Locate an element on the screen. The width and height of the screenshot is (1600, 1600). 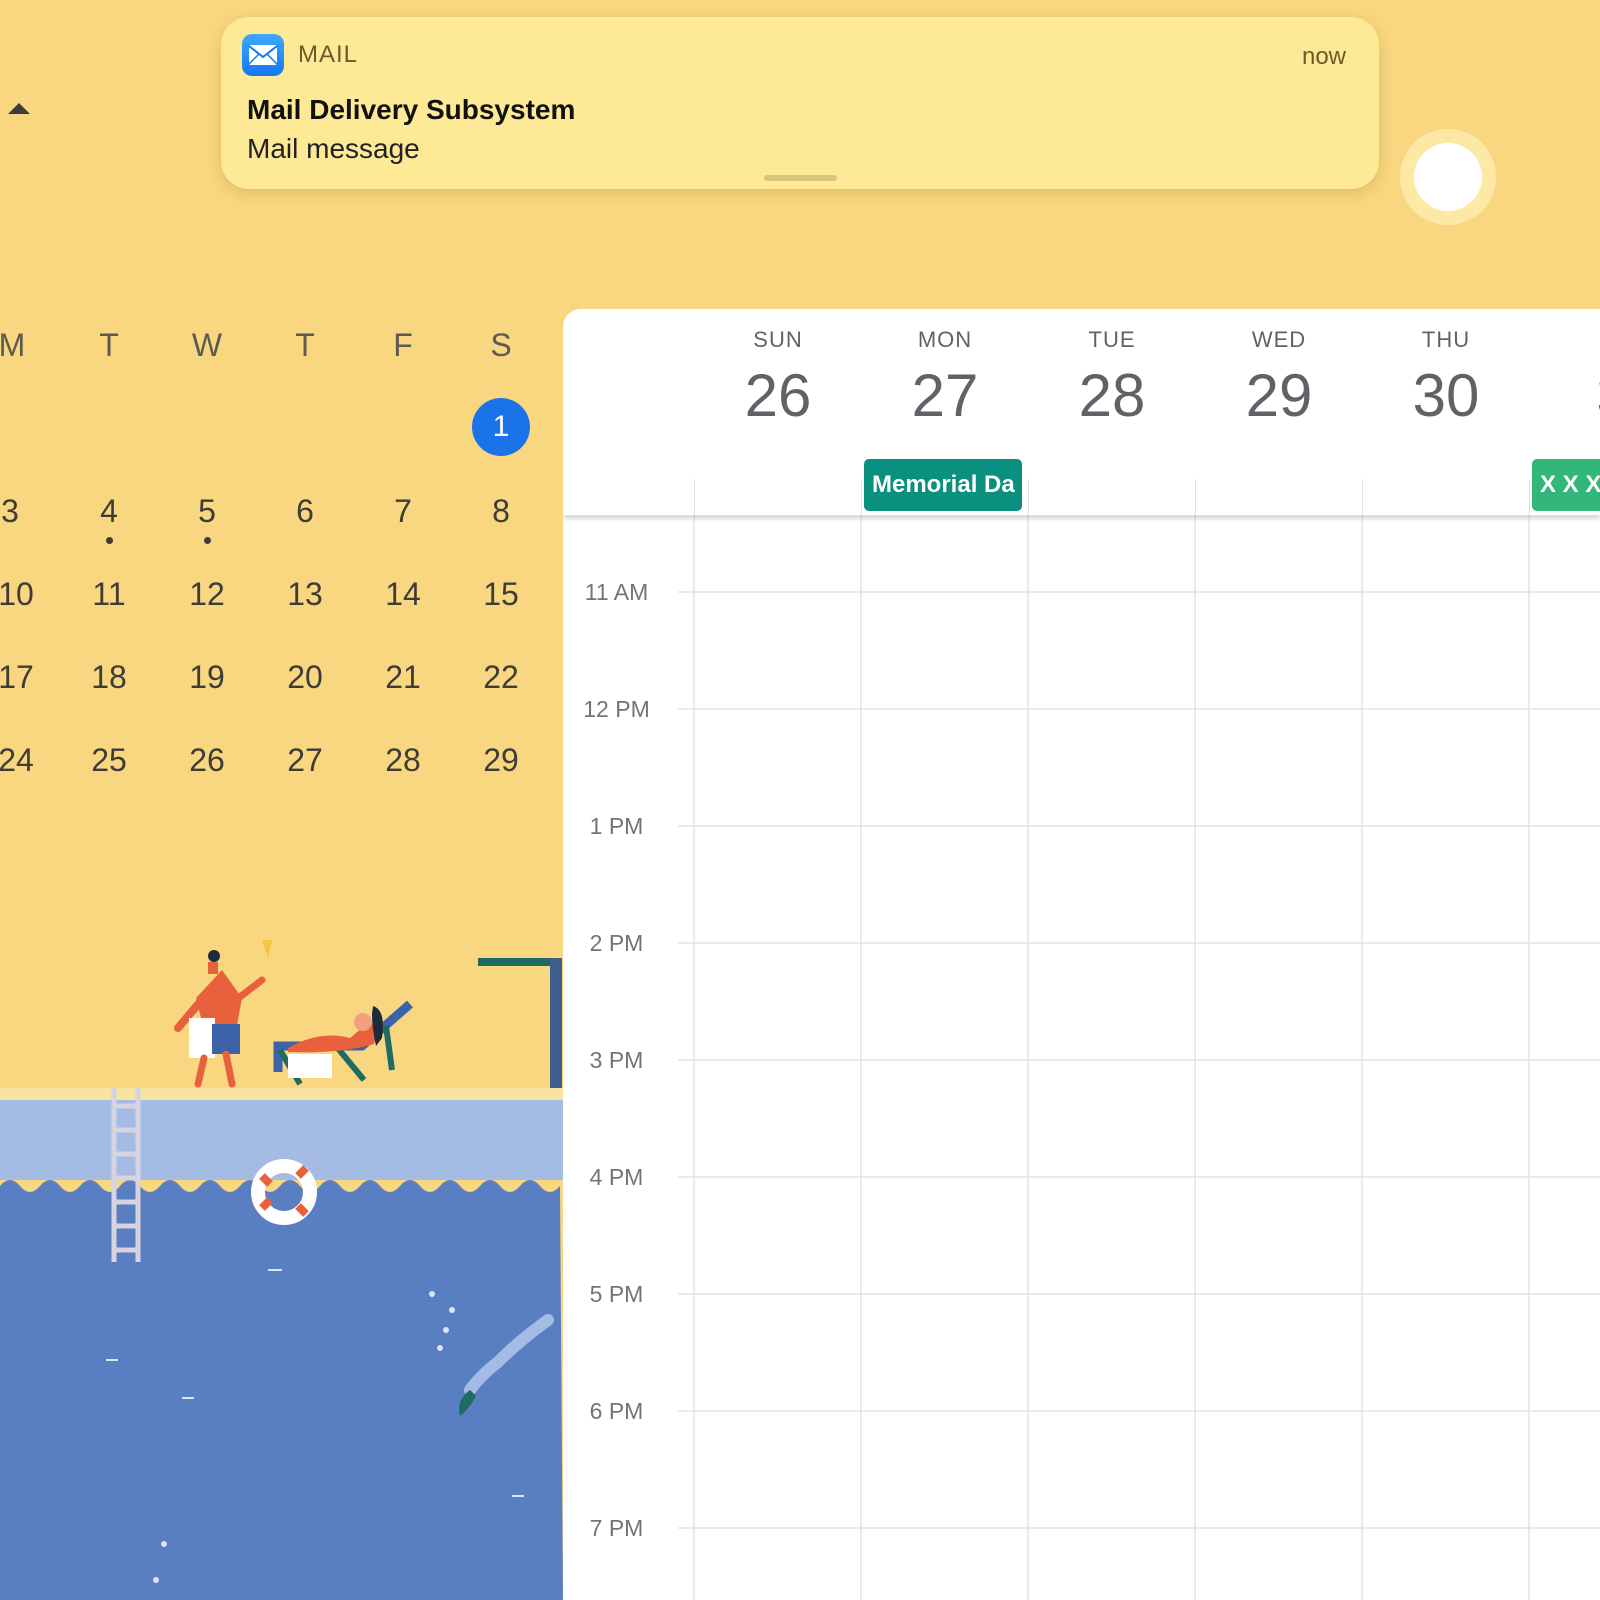
time-label: 6 PM is located at coordinates (616, 1411).